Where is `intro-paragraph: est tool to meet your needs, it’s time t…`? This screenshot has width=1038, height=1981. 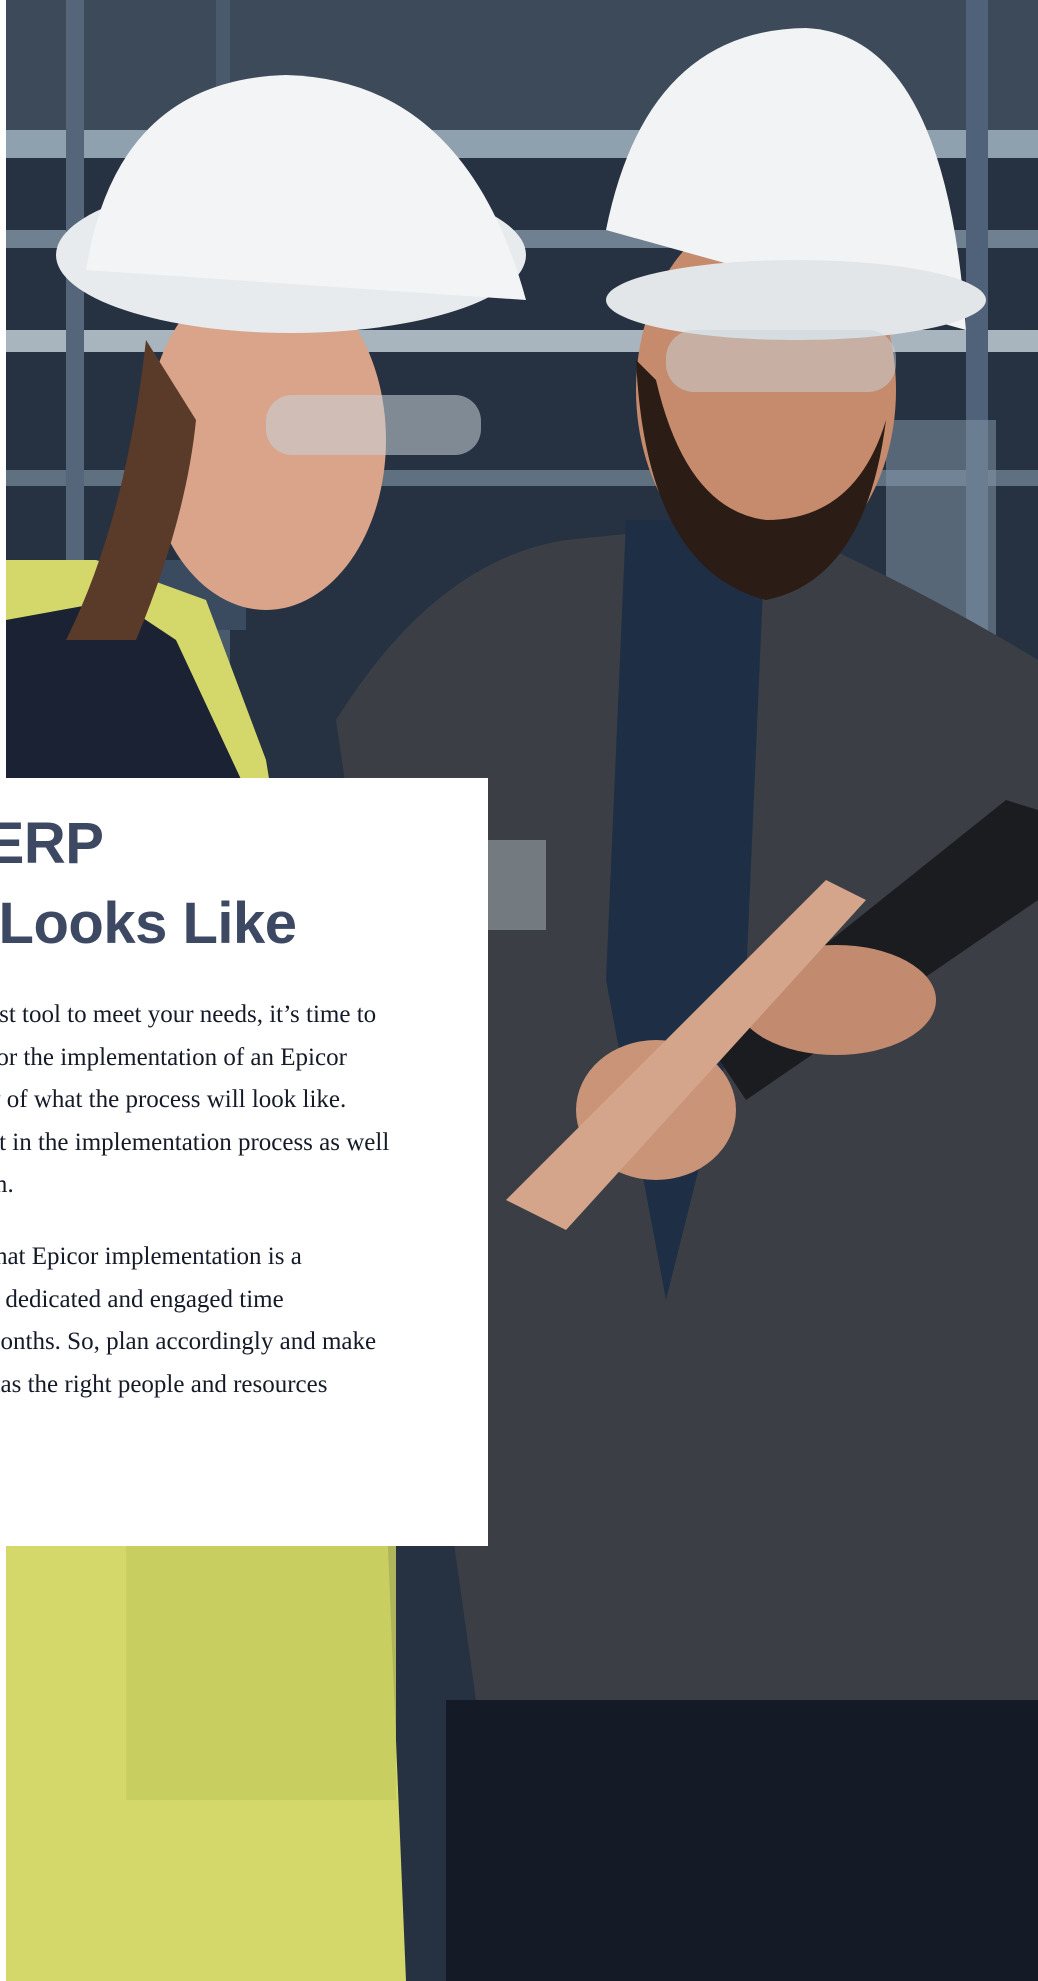
intro-paragraph: est tool to meet your needs, it’s time t… is located at coordinates (244, 1100).